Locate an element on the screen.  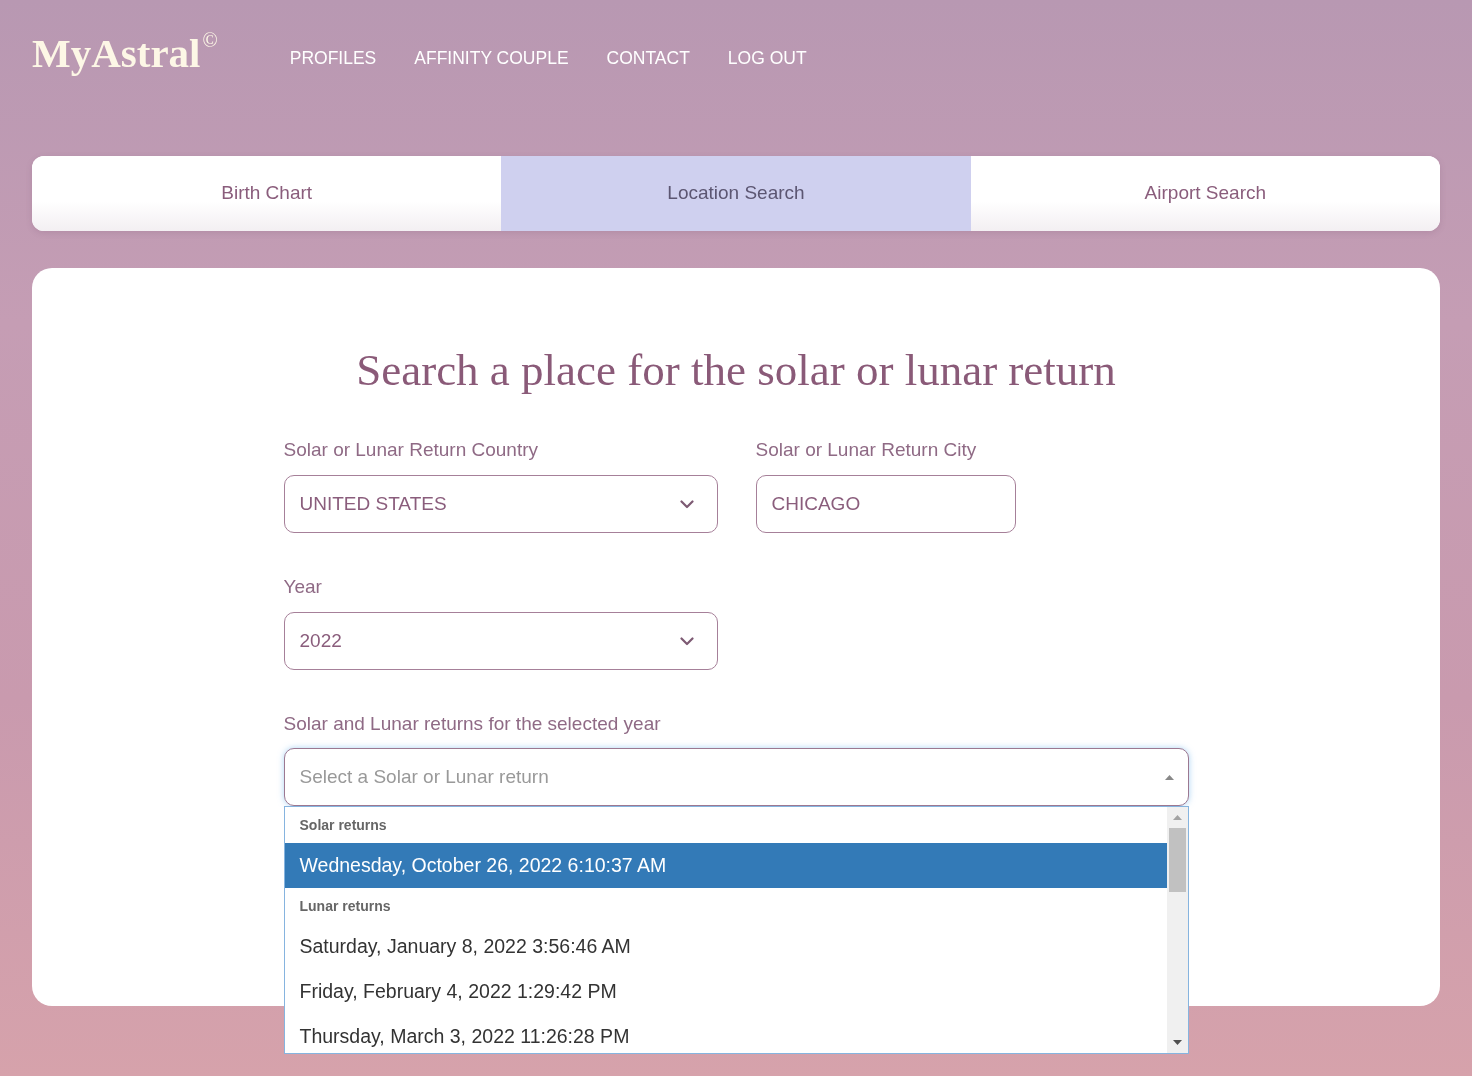
scrollbar-thumb is located at coordinates (1177, 860).